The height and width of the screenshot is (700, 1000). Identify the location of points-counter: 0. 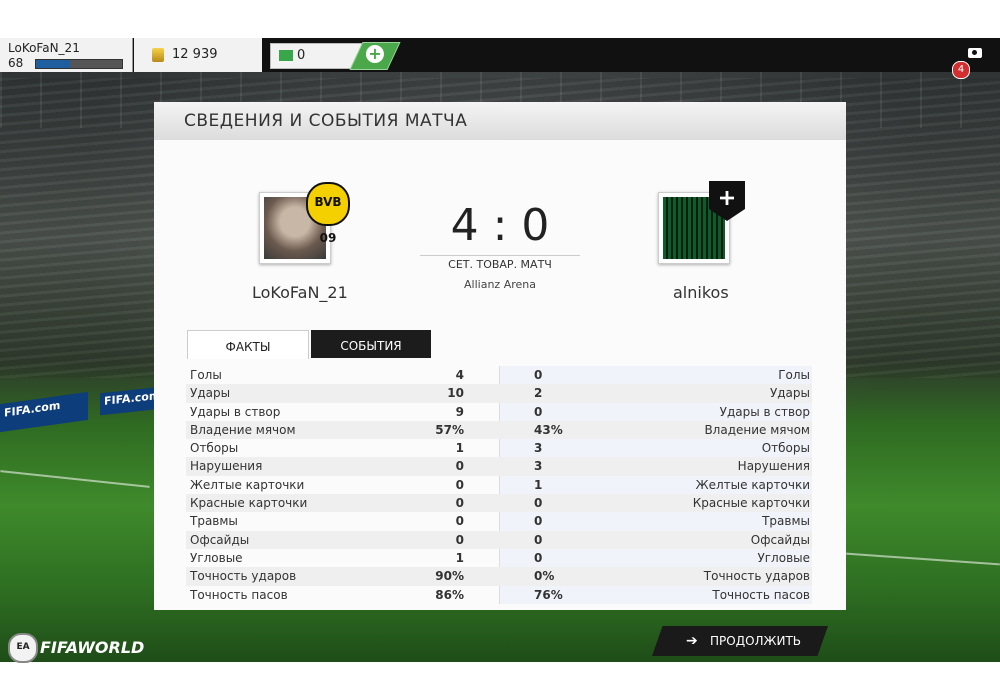
(316, 56).